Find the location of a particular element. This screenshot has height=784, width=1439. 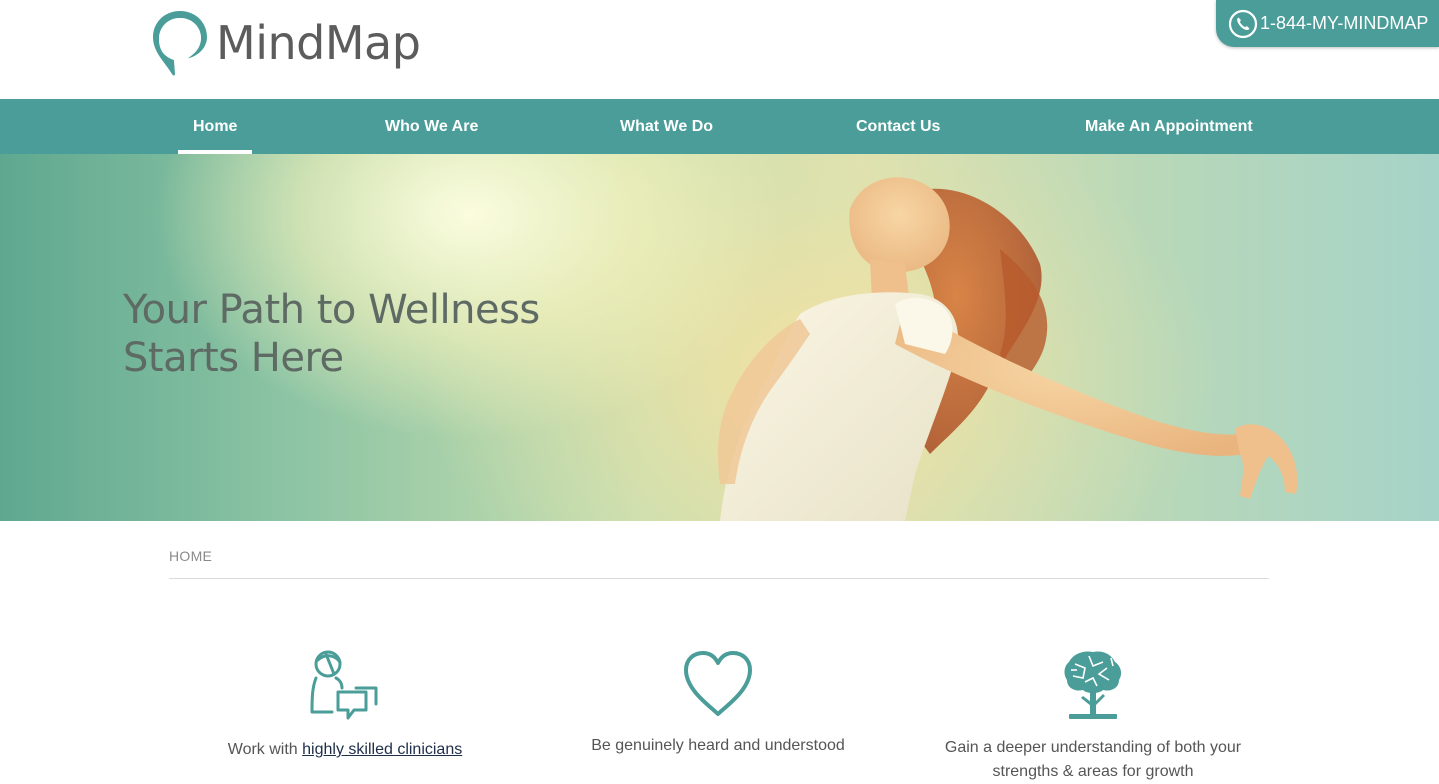

clinicians-link: highly skilled clinicians is located at coordinates (382, 749).